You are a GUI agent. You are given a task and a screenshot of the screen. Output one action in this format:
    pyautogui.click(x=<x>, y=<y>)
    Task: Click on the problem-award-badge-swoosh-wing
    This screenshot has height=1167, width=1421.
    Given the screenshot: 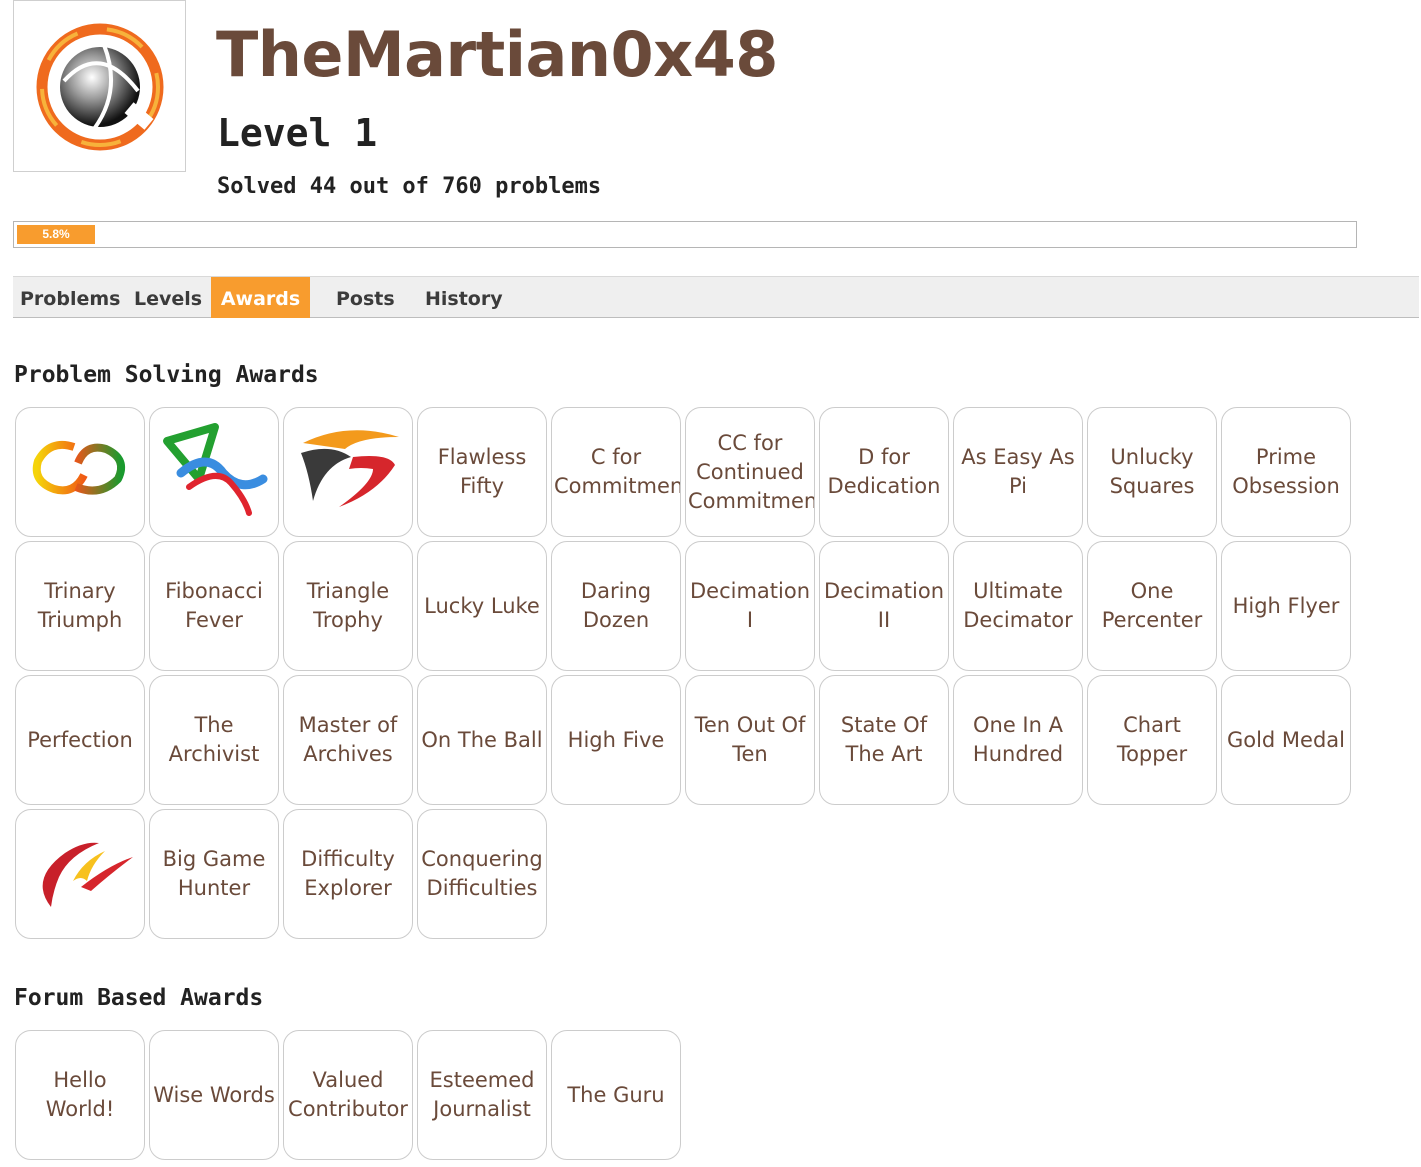 What is the action you would take?
    pyautogui.click(x=348, y=472)
    